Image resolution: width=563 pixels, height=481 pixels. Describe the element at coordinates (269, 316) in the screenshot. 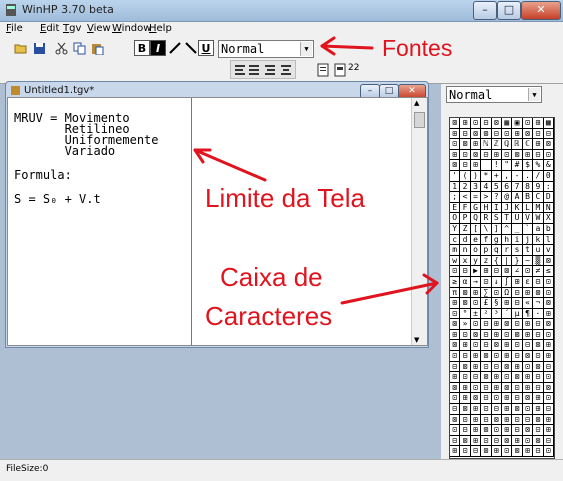

I see `annotation-charbox-line2: Caracteres` at that location.